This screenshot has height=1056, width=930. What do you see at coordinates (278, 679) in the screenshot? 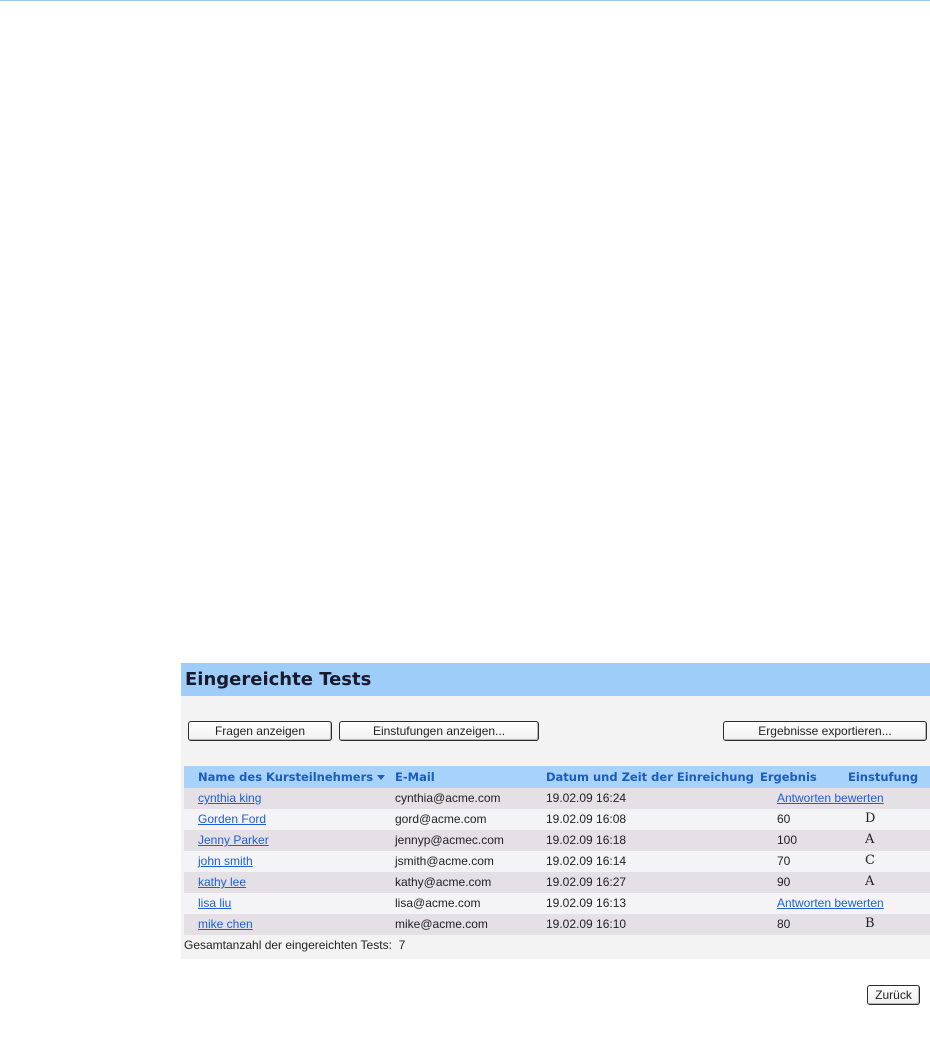
I see `page-title: Eingereichte Tests` at bounding box center [278, 679].